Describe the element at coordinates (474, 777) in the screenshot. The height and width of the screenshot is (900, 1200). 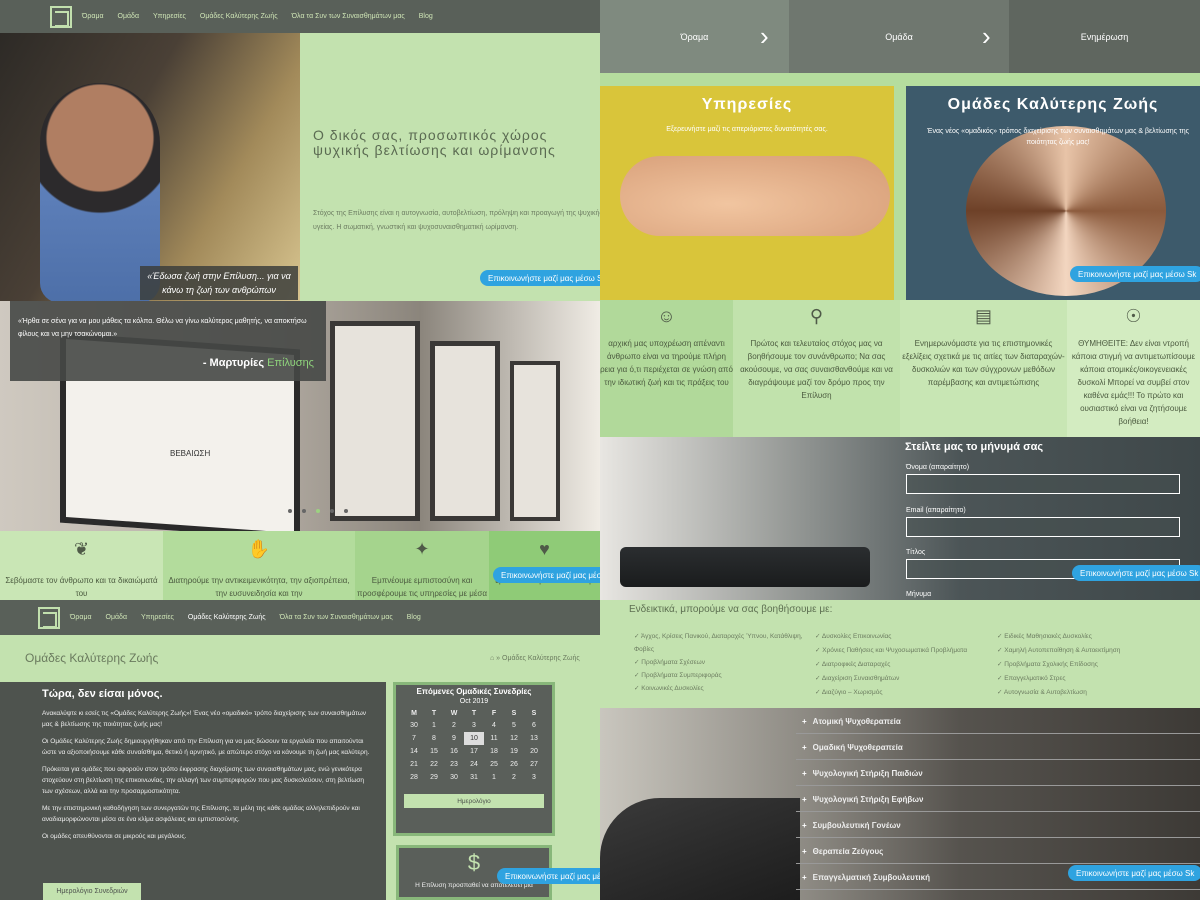
I see `calendar-week: 28 29 30 31 1 2 3` at that location.